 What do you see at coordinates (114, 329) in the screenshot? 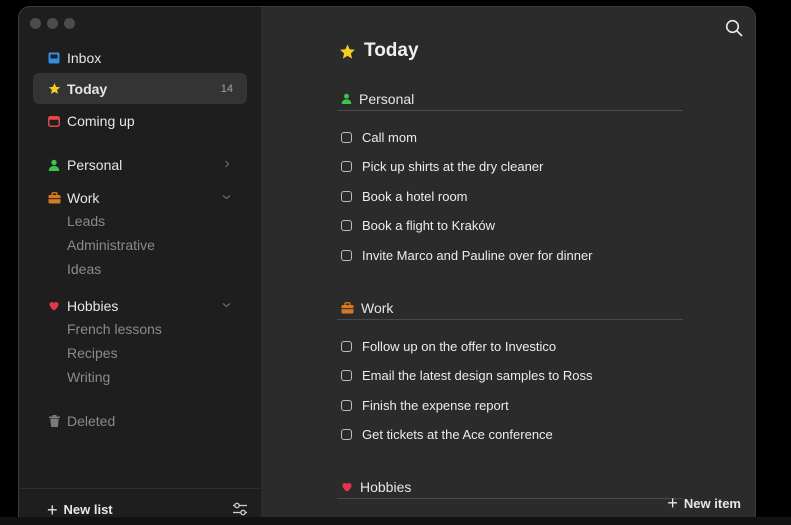
I see `sidebar-subitem-french-lessons: French lessons` at bounding box center [114, 329].